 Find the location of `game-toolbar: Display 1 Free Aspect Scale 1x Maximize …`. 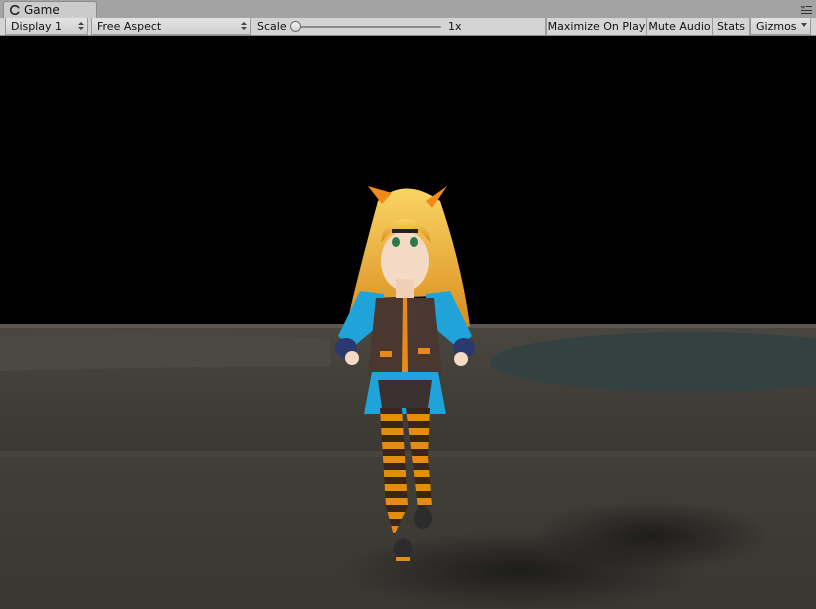

game-toolbar: Display 1 Free Aspect Scale 1x Maximize … is located at coordinates (408, 27).